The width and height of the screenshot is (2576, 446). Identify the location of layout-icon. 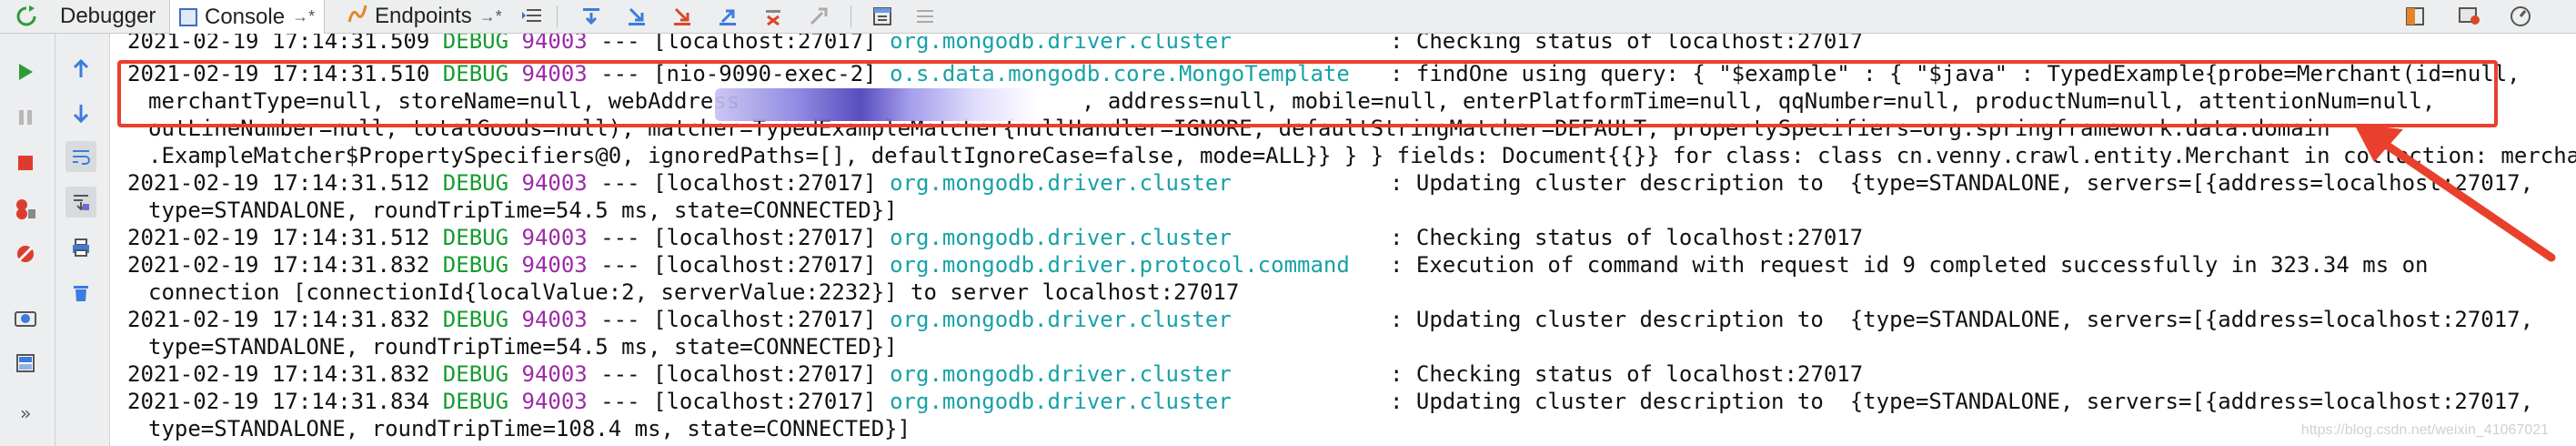
(2415, 16).